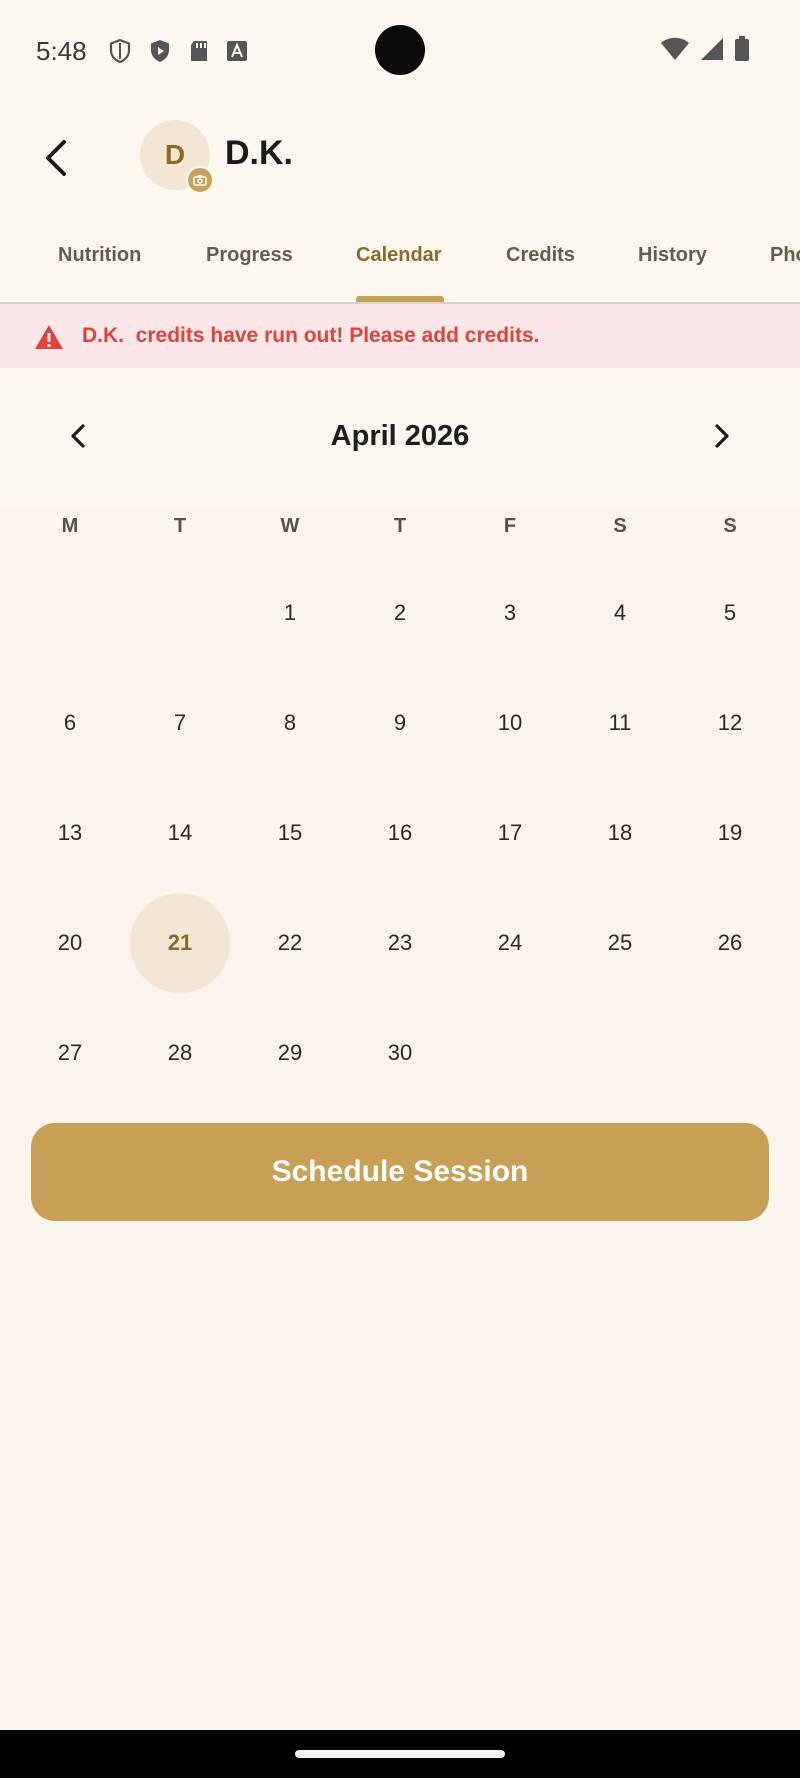  What do you see at coordinates (675, 51) in the screenshot?
I see `wifi-icon` at bounding box center [675, 51].